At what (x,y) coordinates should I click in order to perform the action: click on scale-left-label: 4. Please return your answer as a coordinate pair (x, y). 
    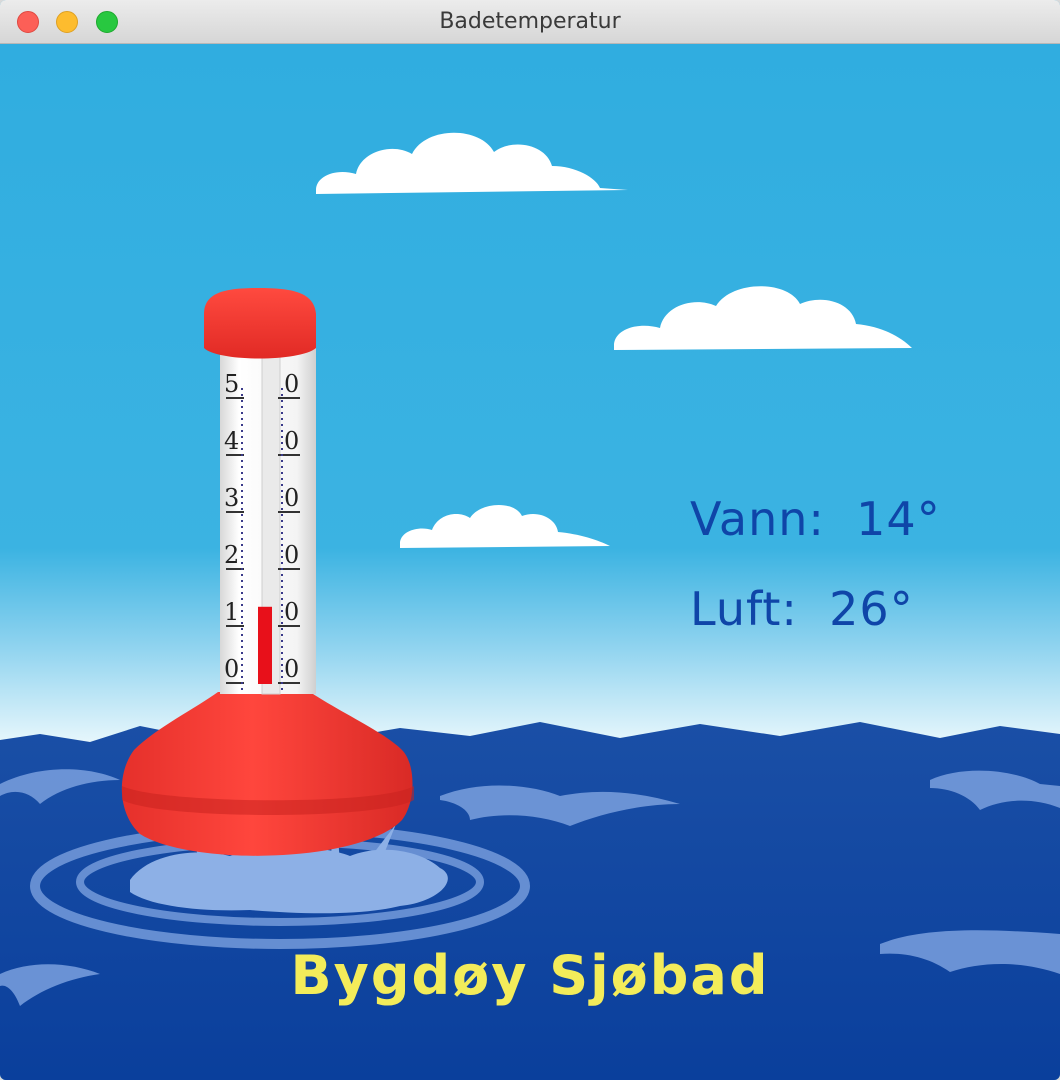
    Looking at the image, I should click on (231, 441).